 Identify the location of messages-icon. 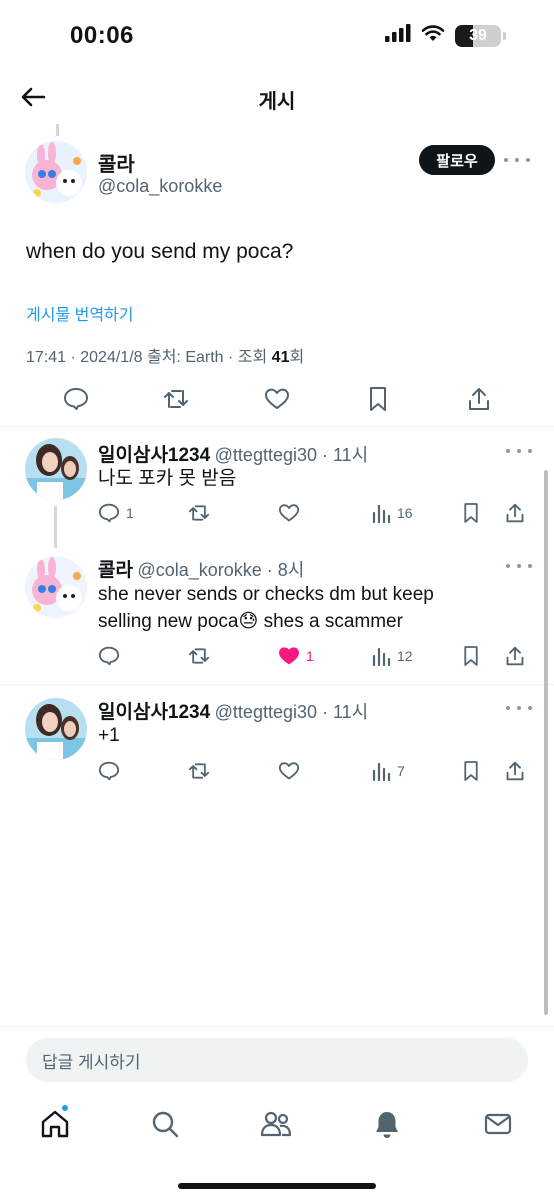
(498, 1124).